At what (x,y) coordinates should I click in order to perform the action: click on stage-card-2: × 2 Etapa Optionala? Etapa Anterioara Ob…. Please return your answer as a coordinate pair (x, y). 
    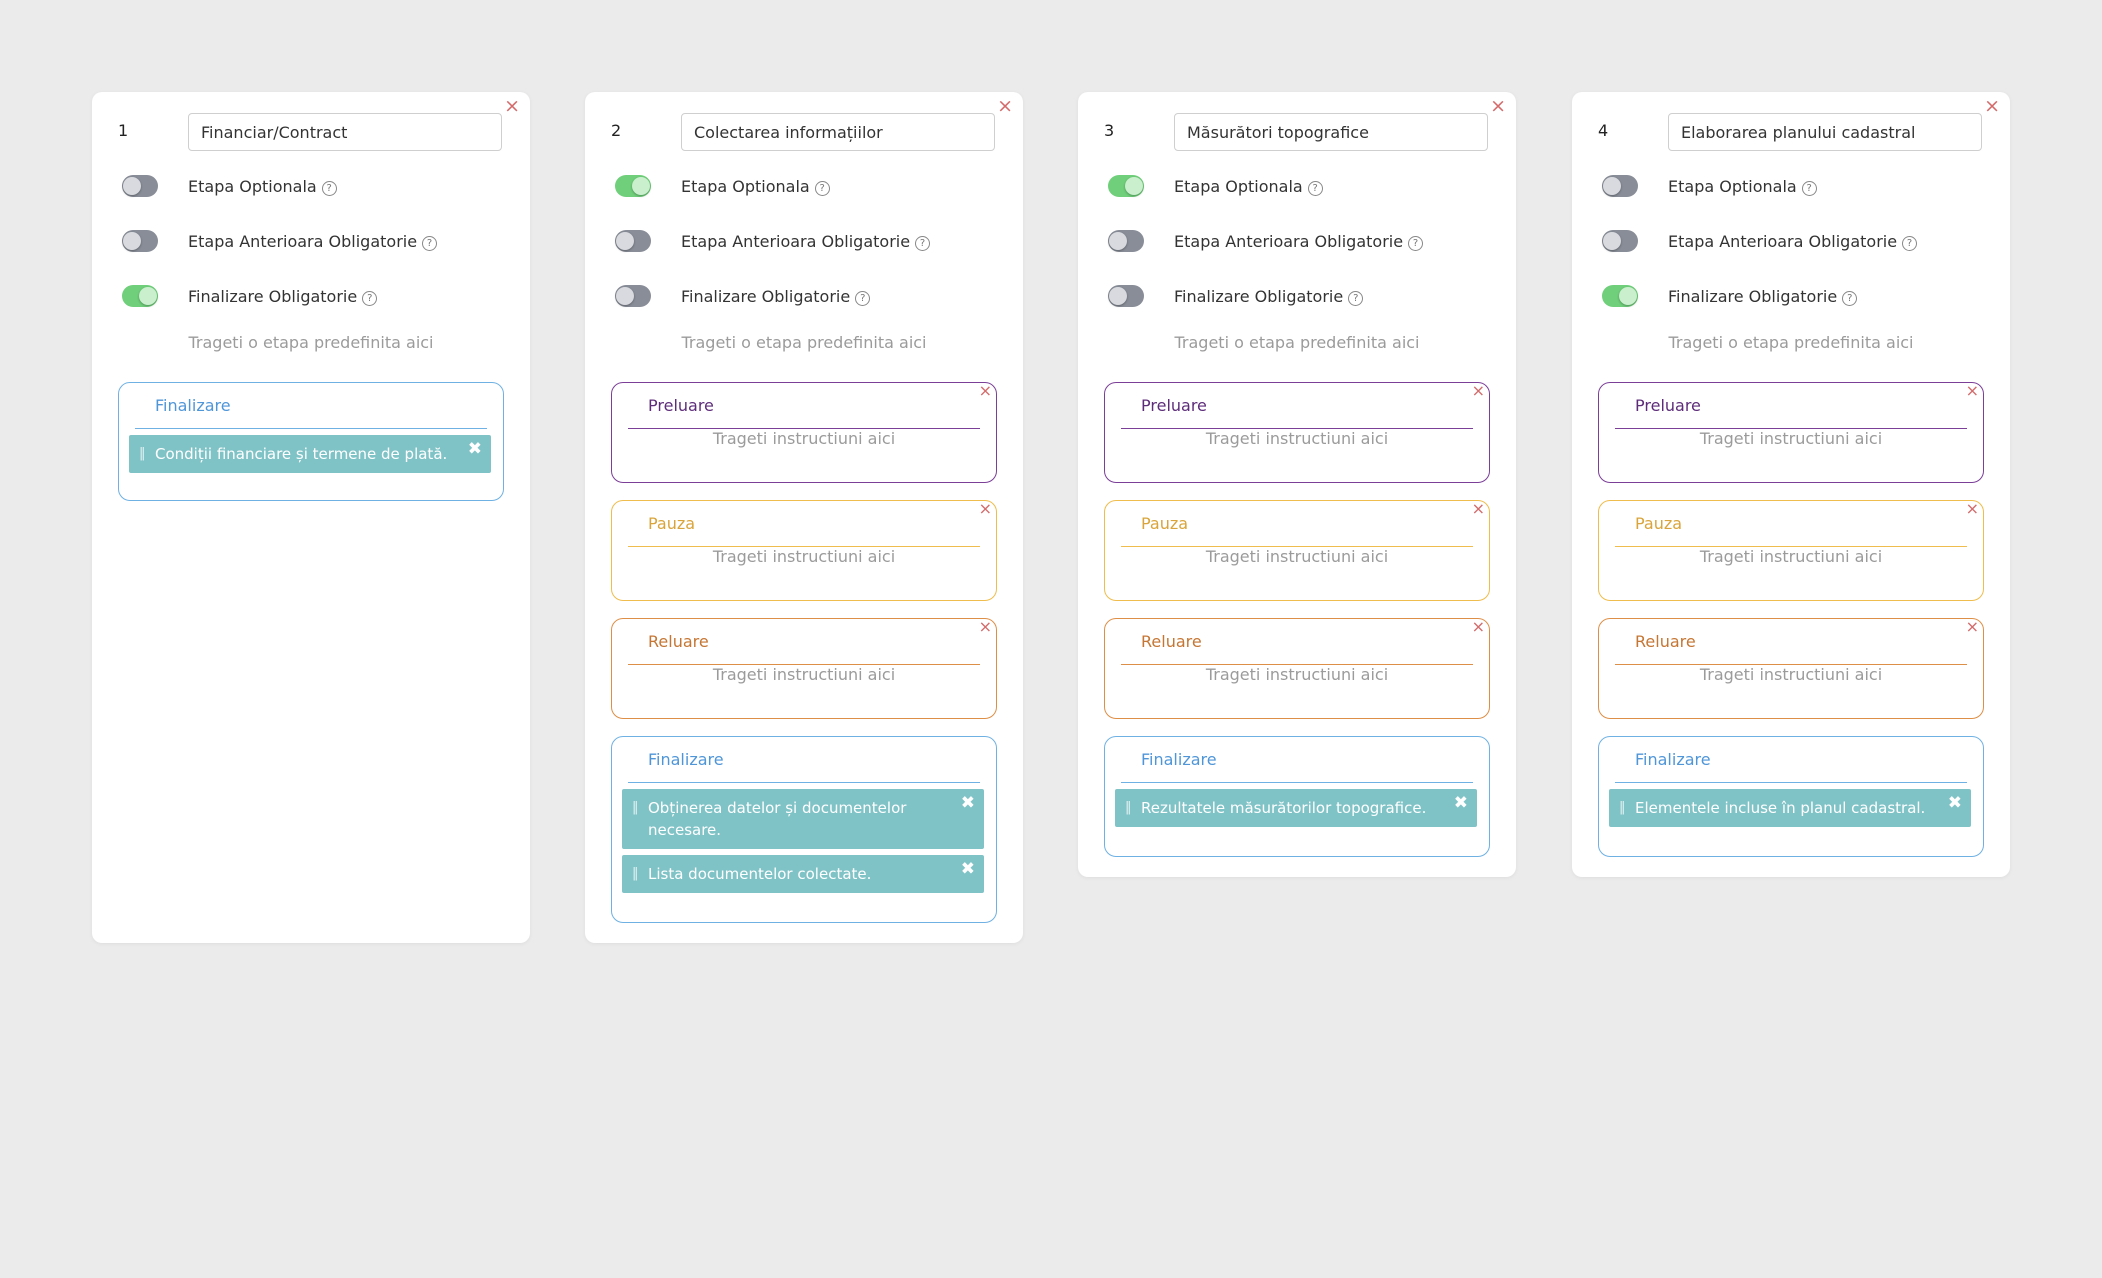
    Looking at the image, I should click on (804, 517).